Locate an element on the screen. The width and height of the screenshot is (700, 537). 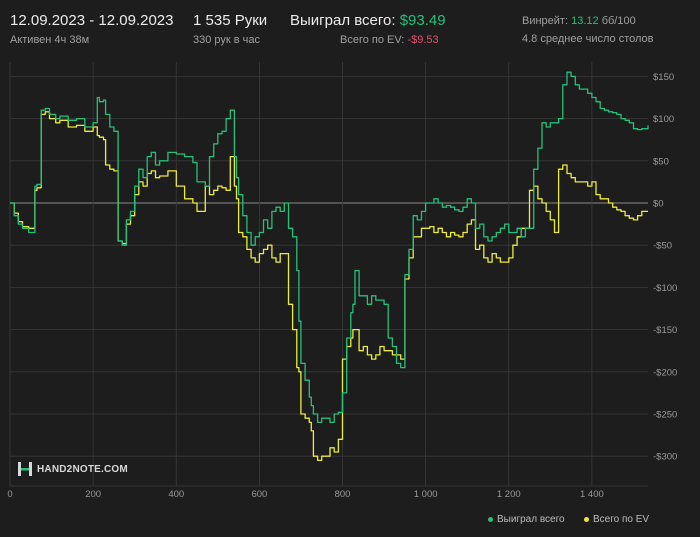
y-tick-label: -$150 is located at coordinates (665, 330).